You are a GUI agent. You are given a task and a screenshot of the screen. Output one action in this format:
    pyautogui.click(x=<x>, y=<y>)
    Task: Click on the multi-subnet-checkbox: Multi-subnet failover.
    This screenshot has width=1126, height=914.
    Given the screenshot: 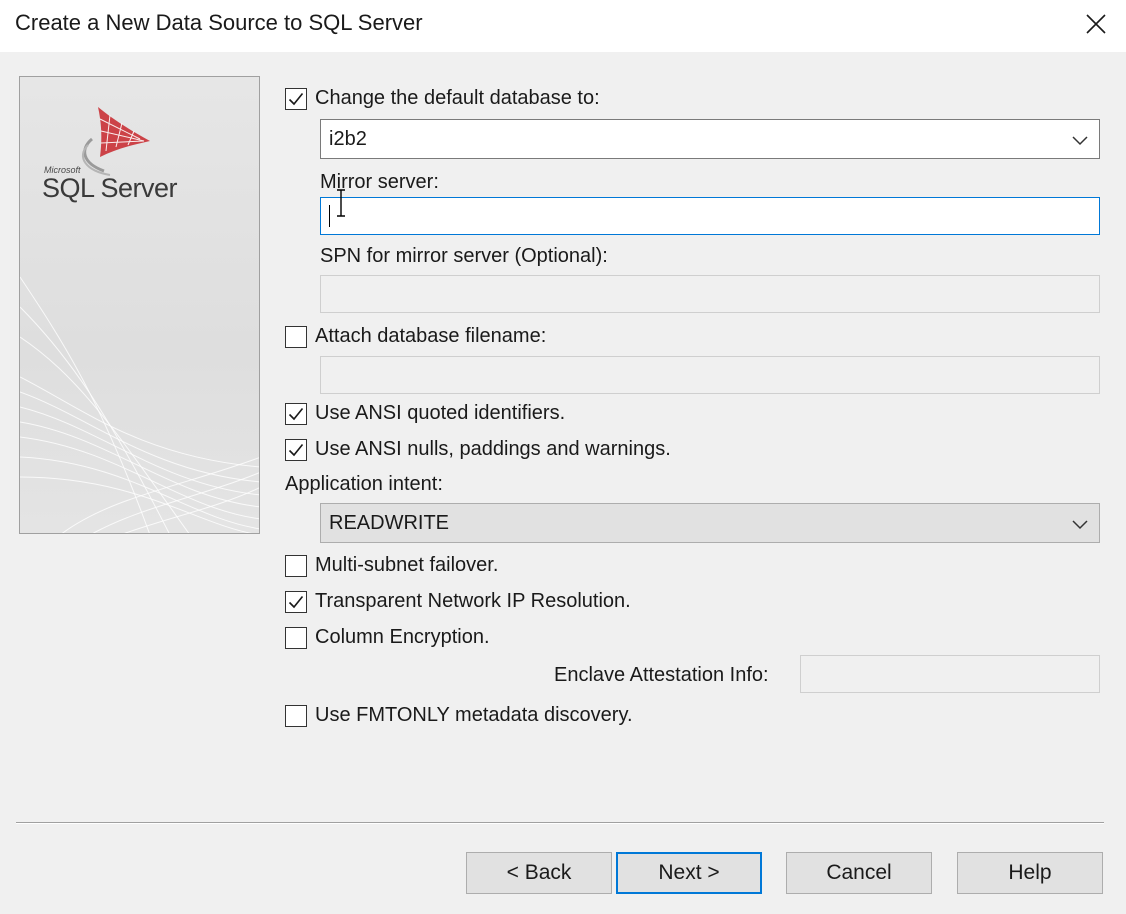 What is the action you would take?
    pyautogui.click(x=391, y=565)
    